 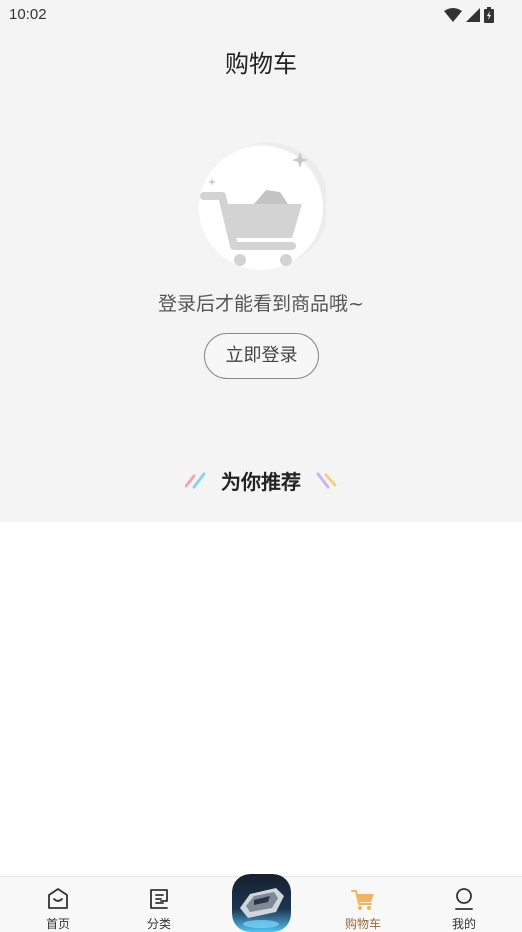 What do you see at coordinates (453, 15) in the screenshot?
I see `wifi-icon` at bounding box center [453, 15].